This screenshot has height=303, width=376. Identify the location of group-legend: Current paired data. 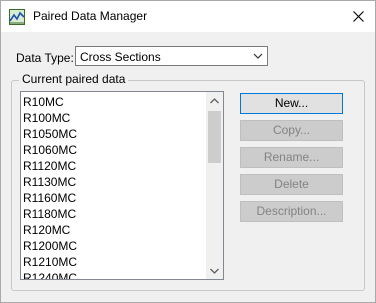
(74, 79).